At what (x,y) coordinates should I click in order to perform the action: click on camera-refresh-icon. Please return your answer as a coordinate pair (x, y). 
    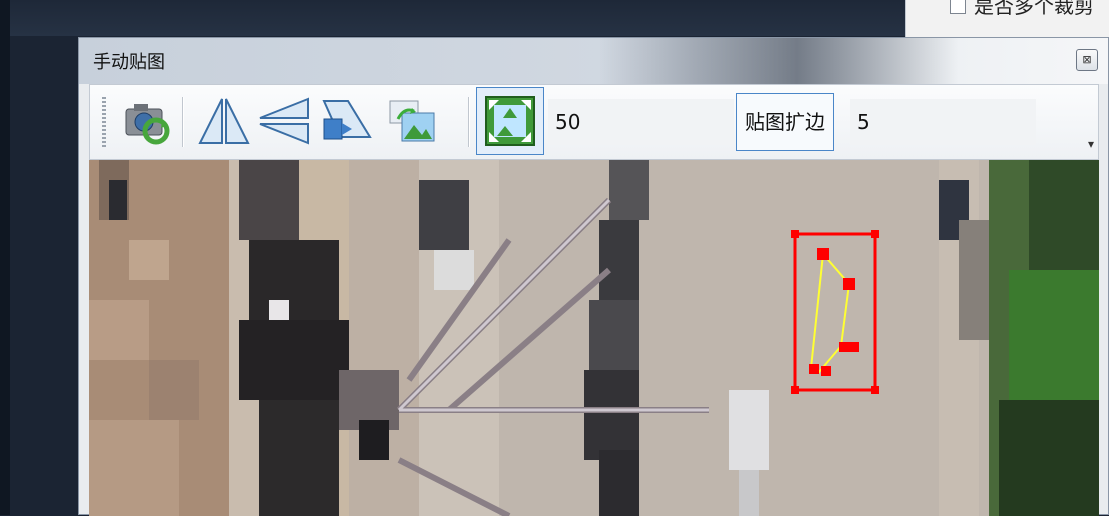
    Looking at the image, I should click on (147, 124).